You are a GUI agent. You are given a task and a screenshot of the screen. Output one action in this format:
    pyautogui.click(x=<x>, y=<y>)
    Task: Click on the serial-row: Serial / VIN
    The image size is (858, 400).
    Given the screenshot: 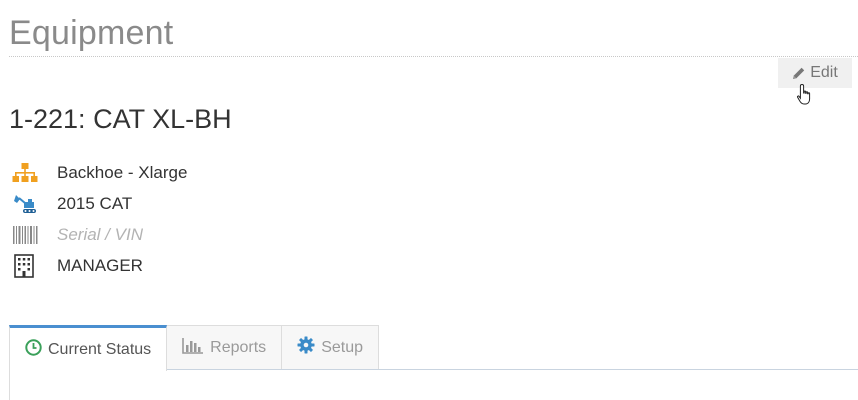 What is the action you would take?
    pyautogui.click(x=77, y=234)
    